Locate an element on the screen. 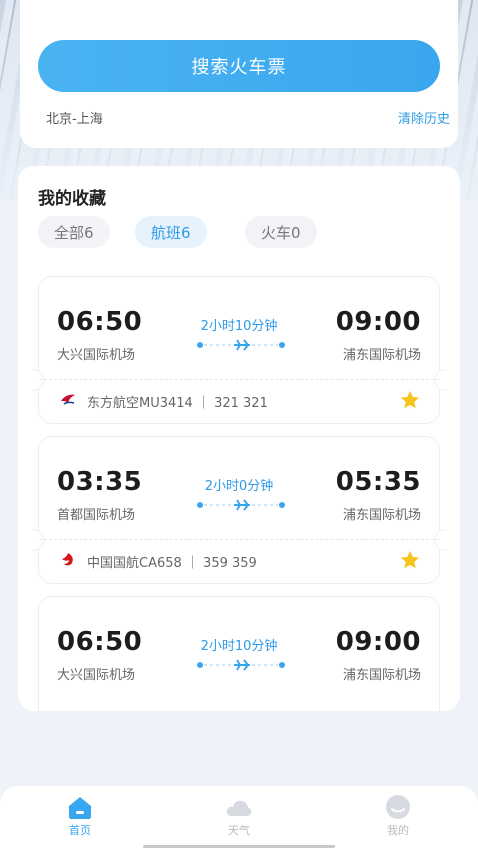  tab-profile: 我的 is located at coordinates (398, 816).